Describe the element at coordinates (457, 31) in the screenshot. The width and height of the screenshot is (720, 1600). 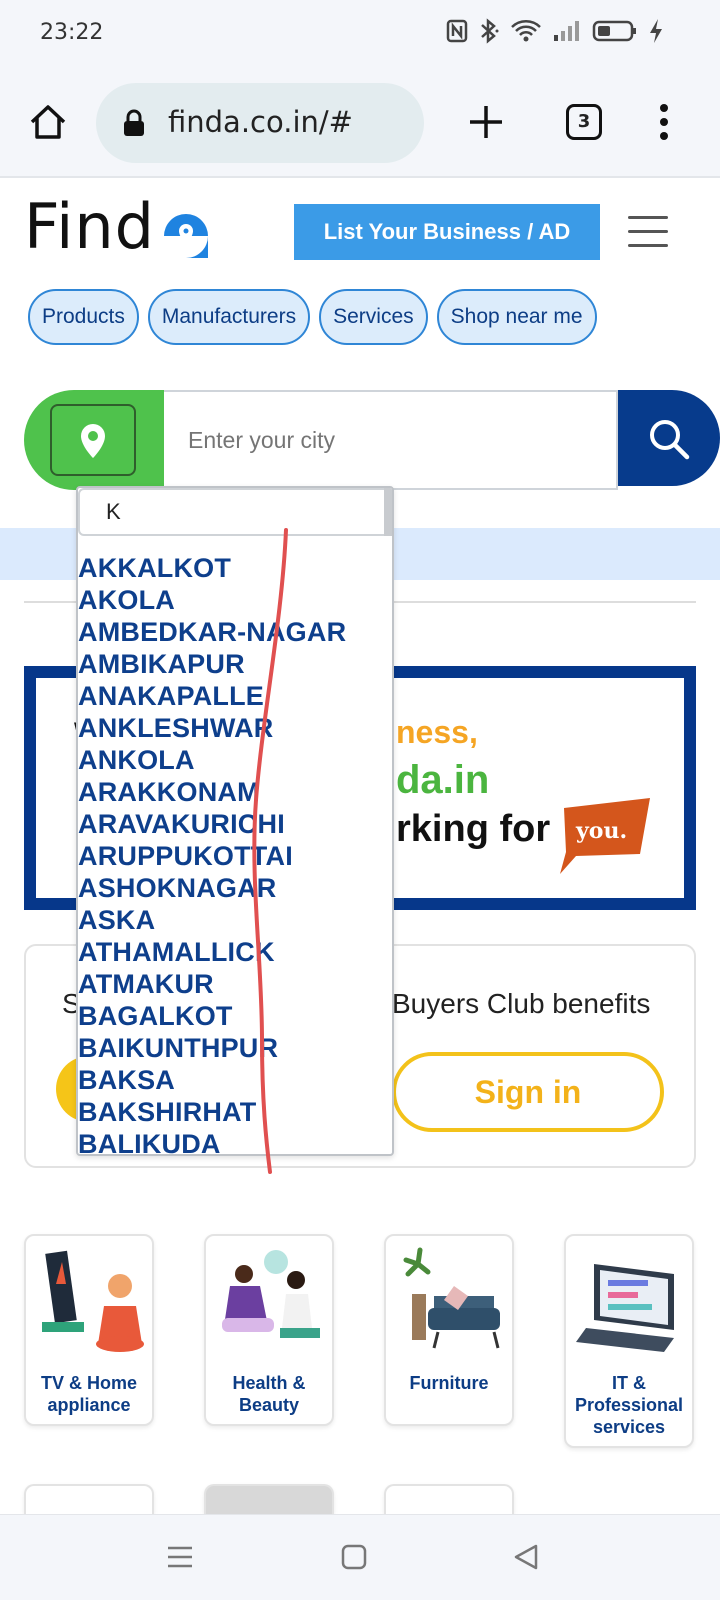
I see `nfc-icon` at that location.